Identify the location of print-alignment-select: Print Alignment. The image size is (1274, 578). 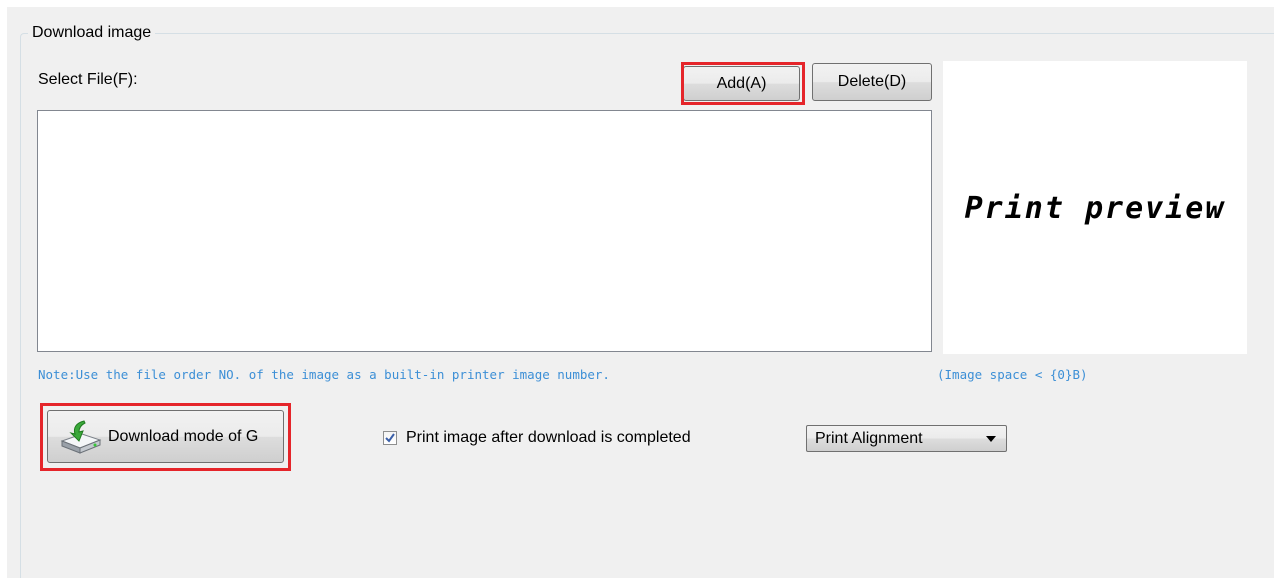
(906, 438).